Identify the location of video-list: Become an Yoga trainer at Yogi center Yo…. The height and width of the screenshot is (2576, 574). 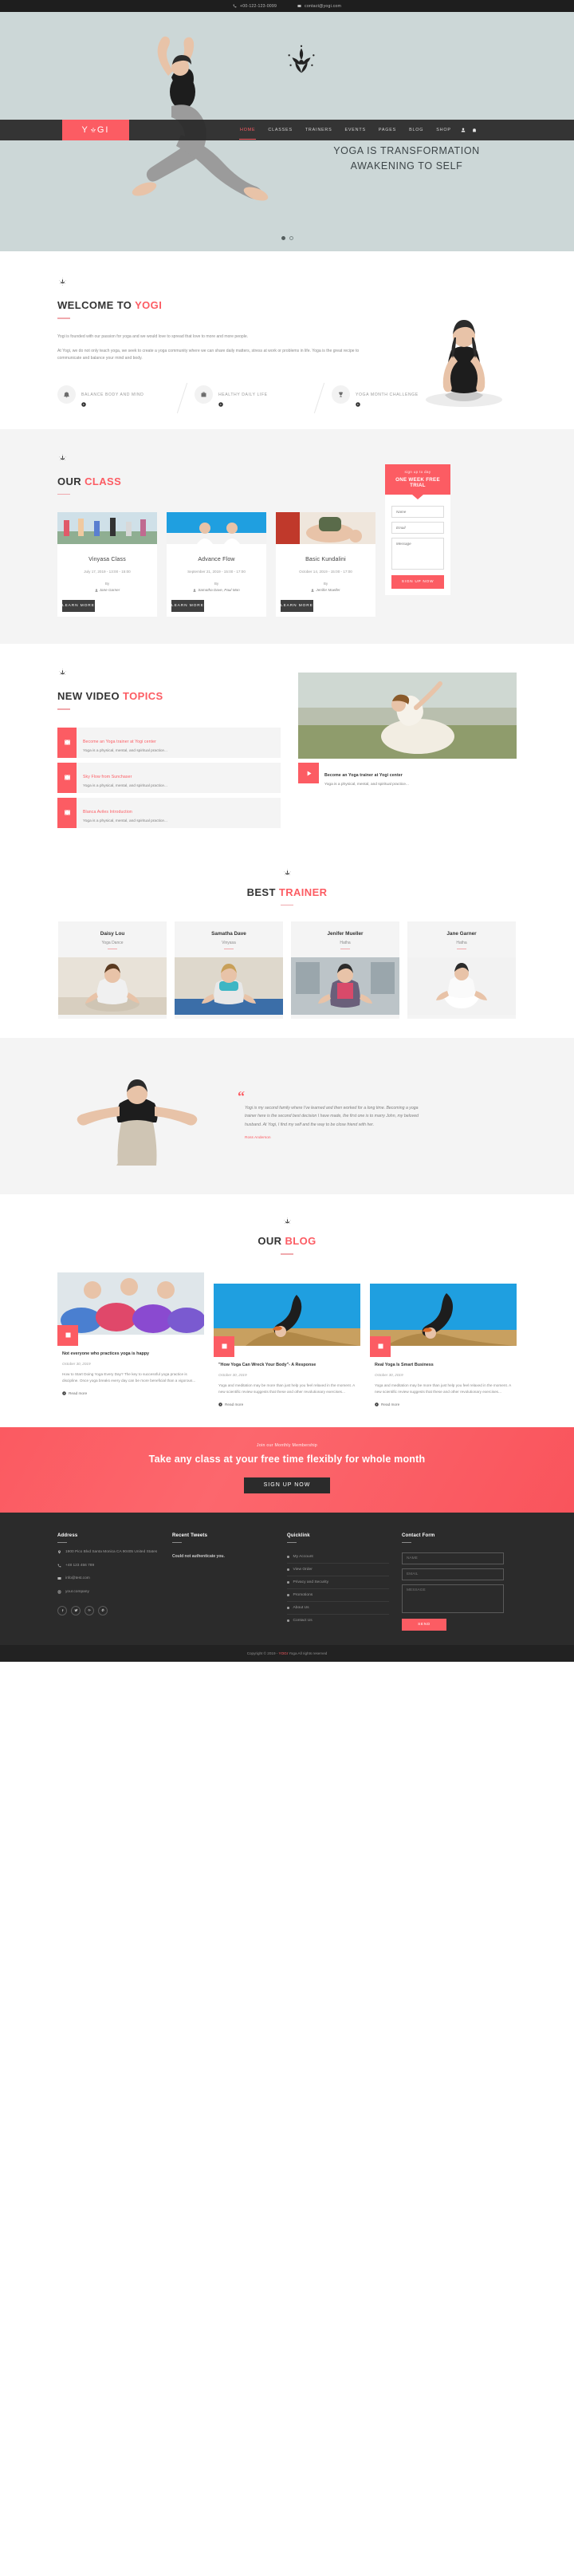
(169, 777).